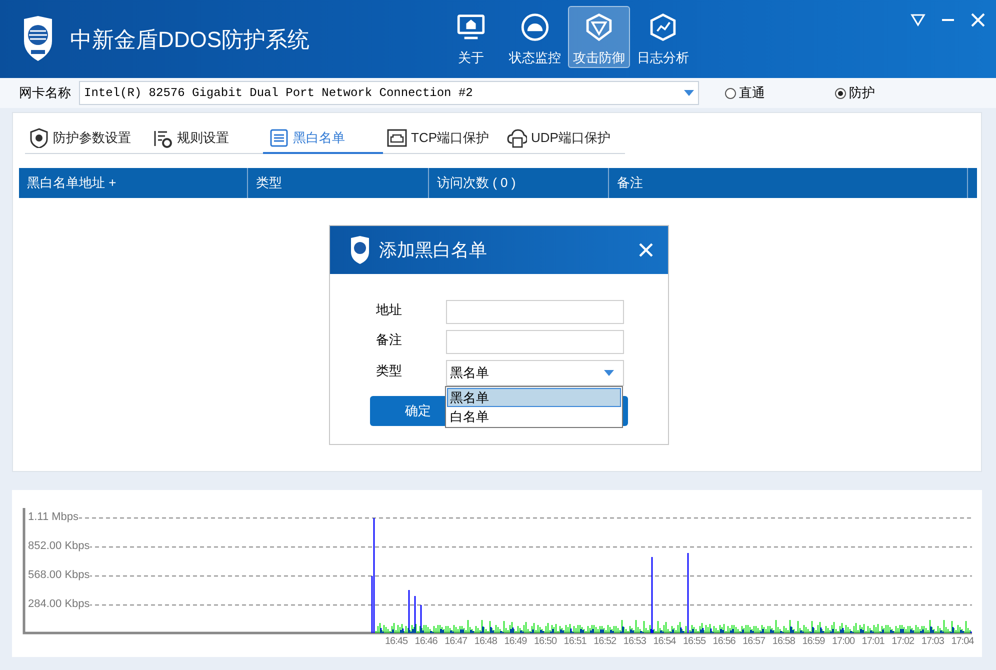  Describe the element at coordinates (694, 642) in the screenshot. I see `axis-label: 16:55` at that location.